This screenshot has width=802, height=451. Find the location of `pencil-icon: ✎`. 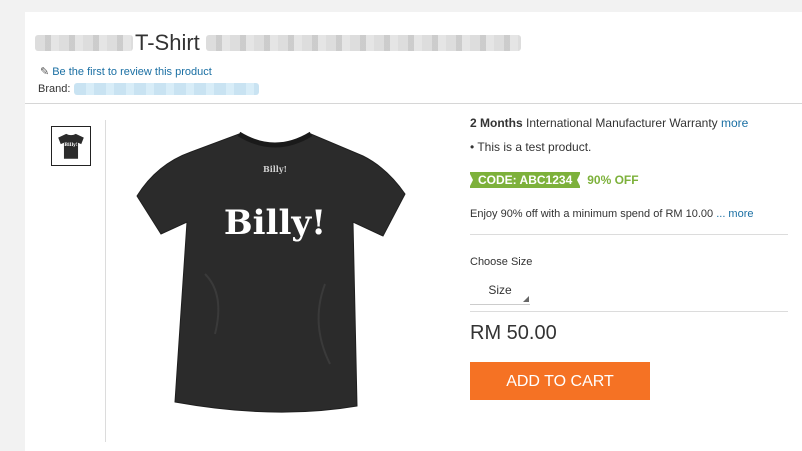

pencil-icon: ✎ is located at coordinates (45, 72).